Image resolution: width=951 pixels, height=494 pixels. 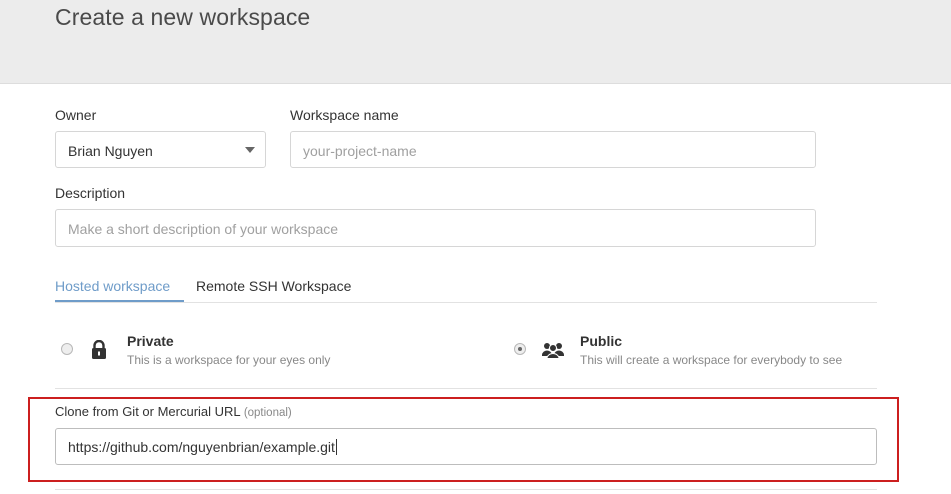 What do you see at coordinates (466, 302) in the screenshot?
I see `tabs-divider` at bounding box center [466, 302].